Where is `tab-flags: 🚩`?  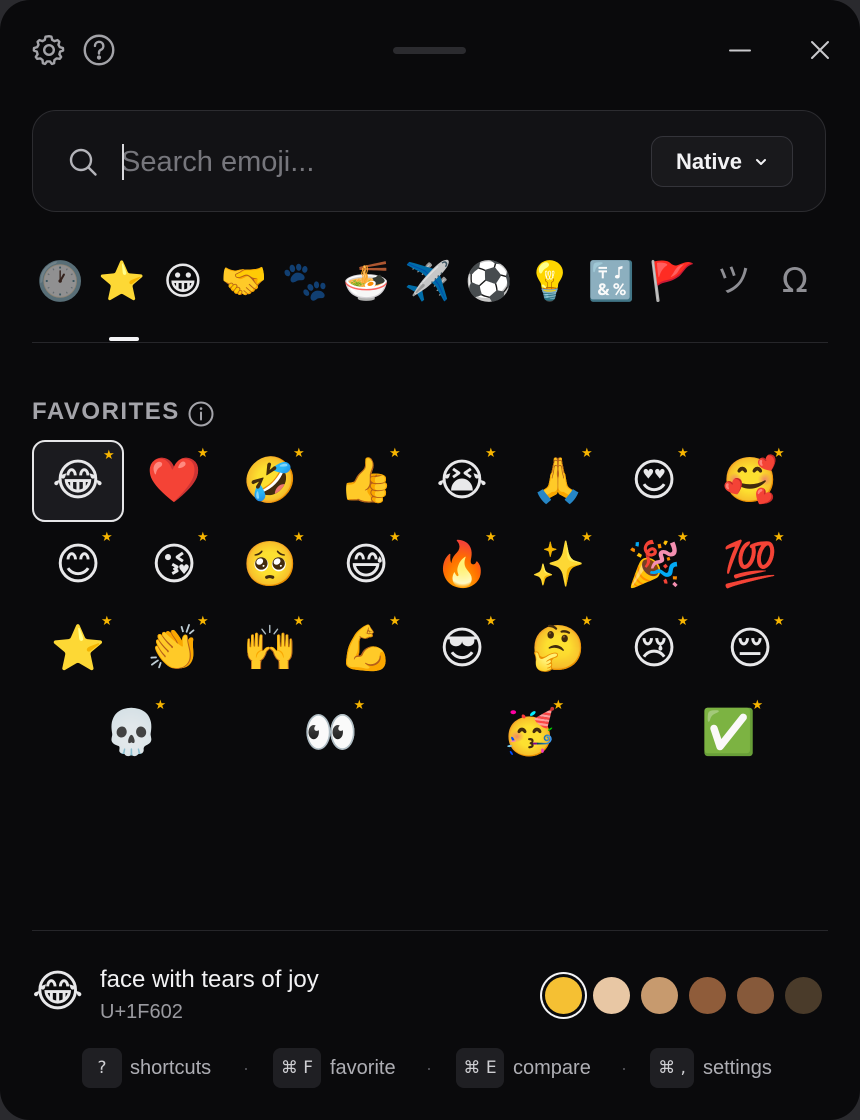 tab-flags: 🚩 is located at coordinates (673, 281).